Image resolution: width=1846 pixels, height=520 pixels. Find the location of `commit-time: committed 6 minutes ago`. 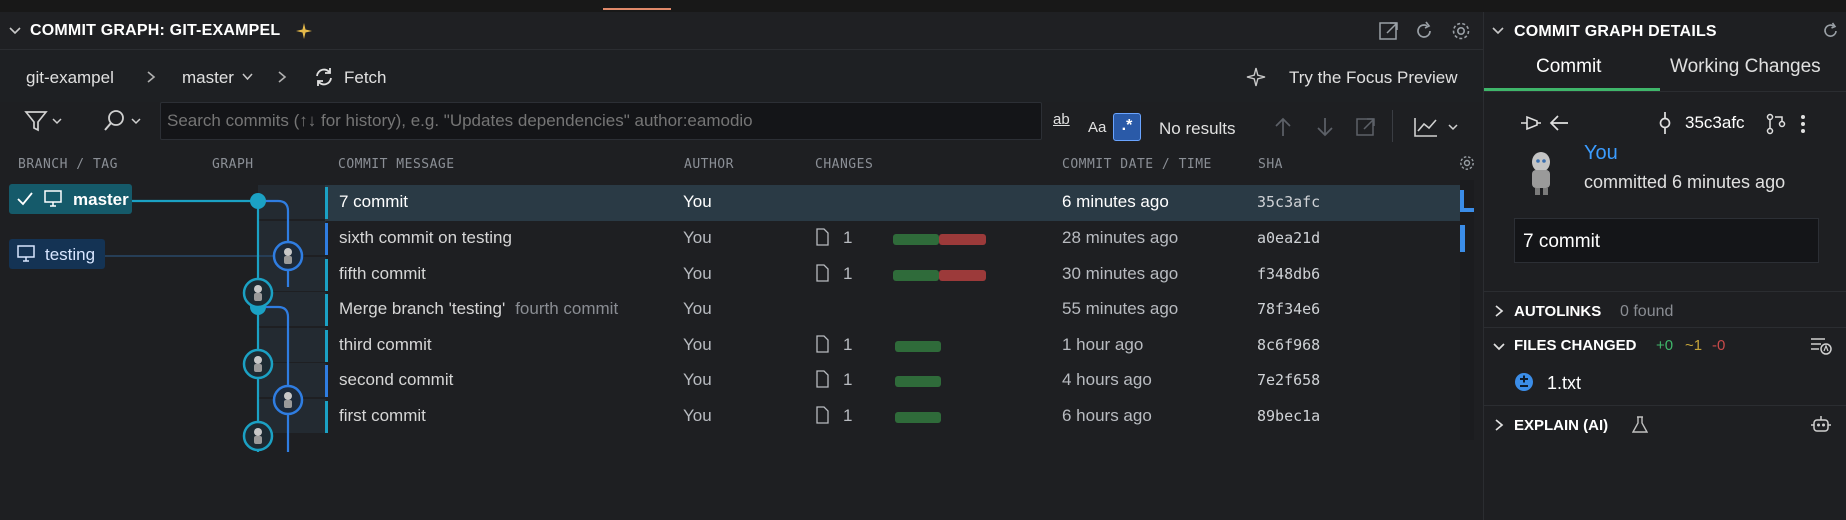

commit-time: committed 6 minutes ago is located at coordinates (1685, 182).